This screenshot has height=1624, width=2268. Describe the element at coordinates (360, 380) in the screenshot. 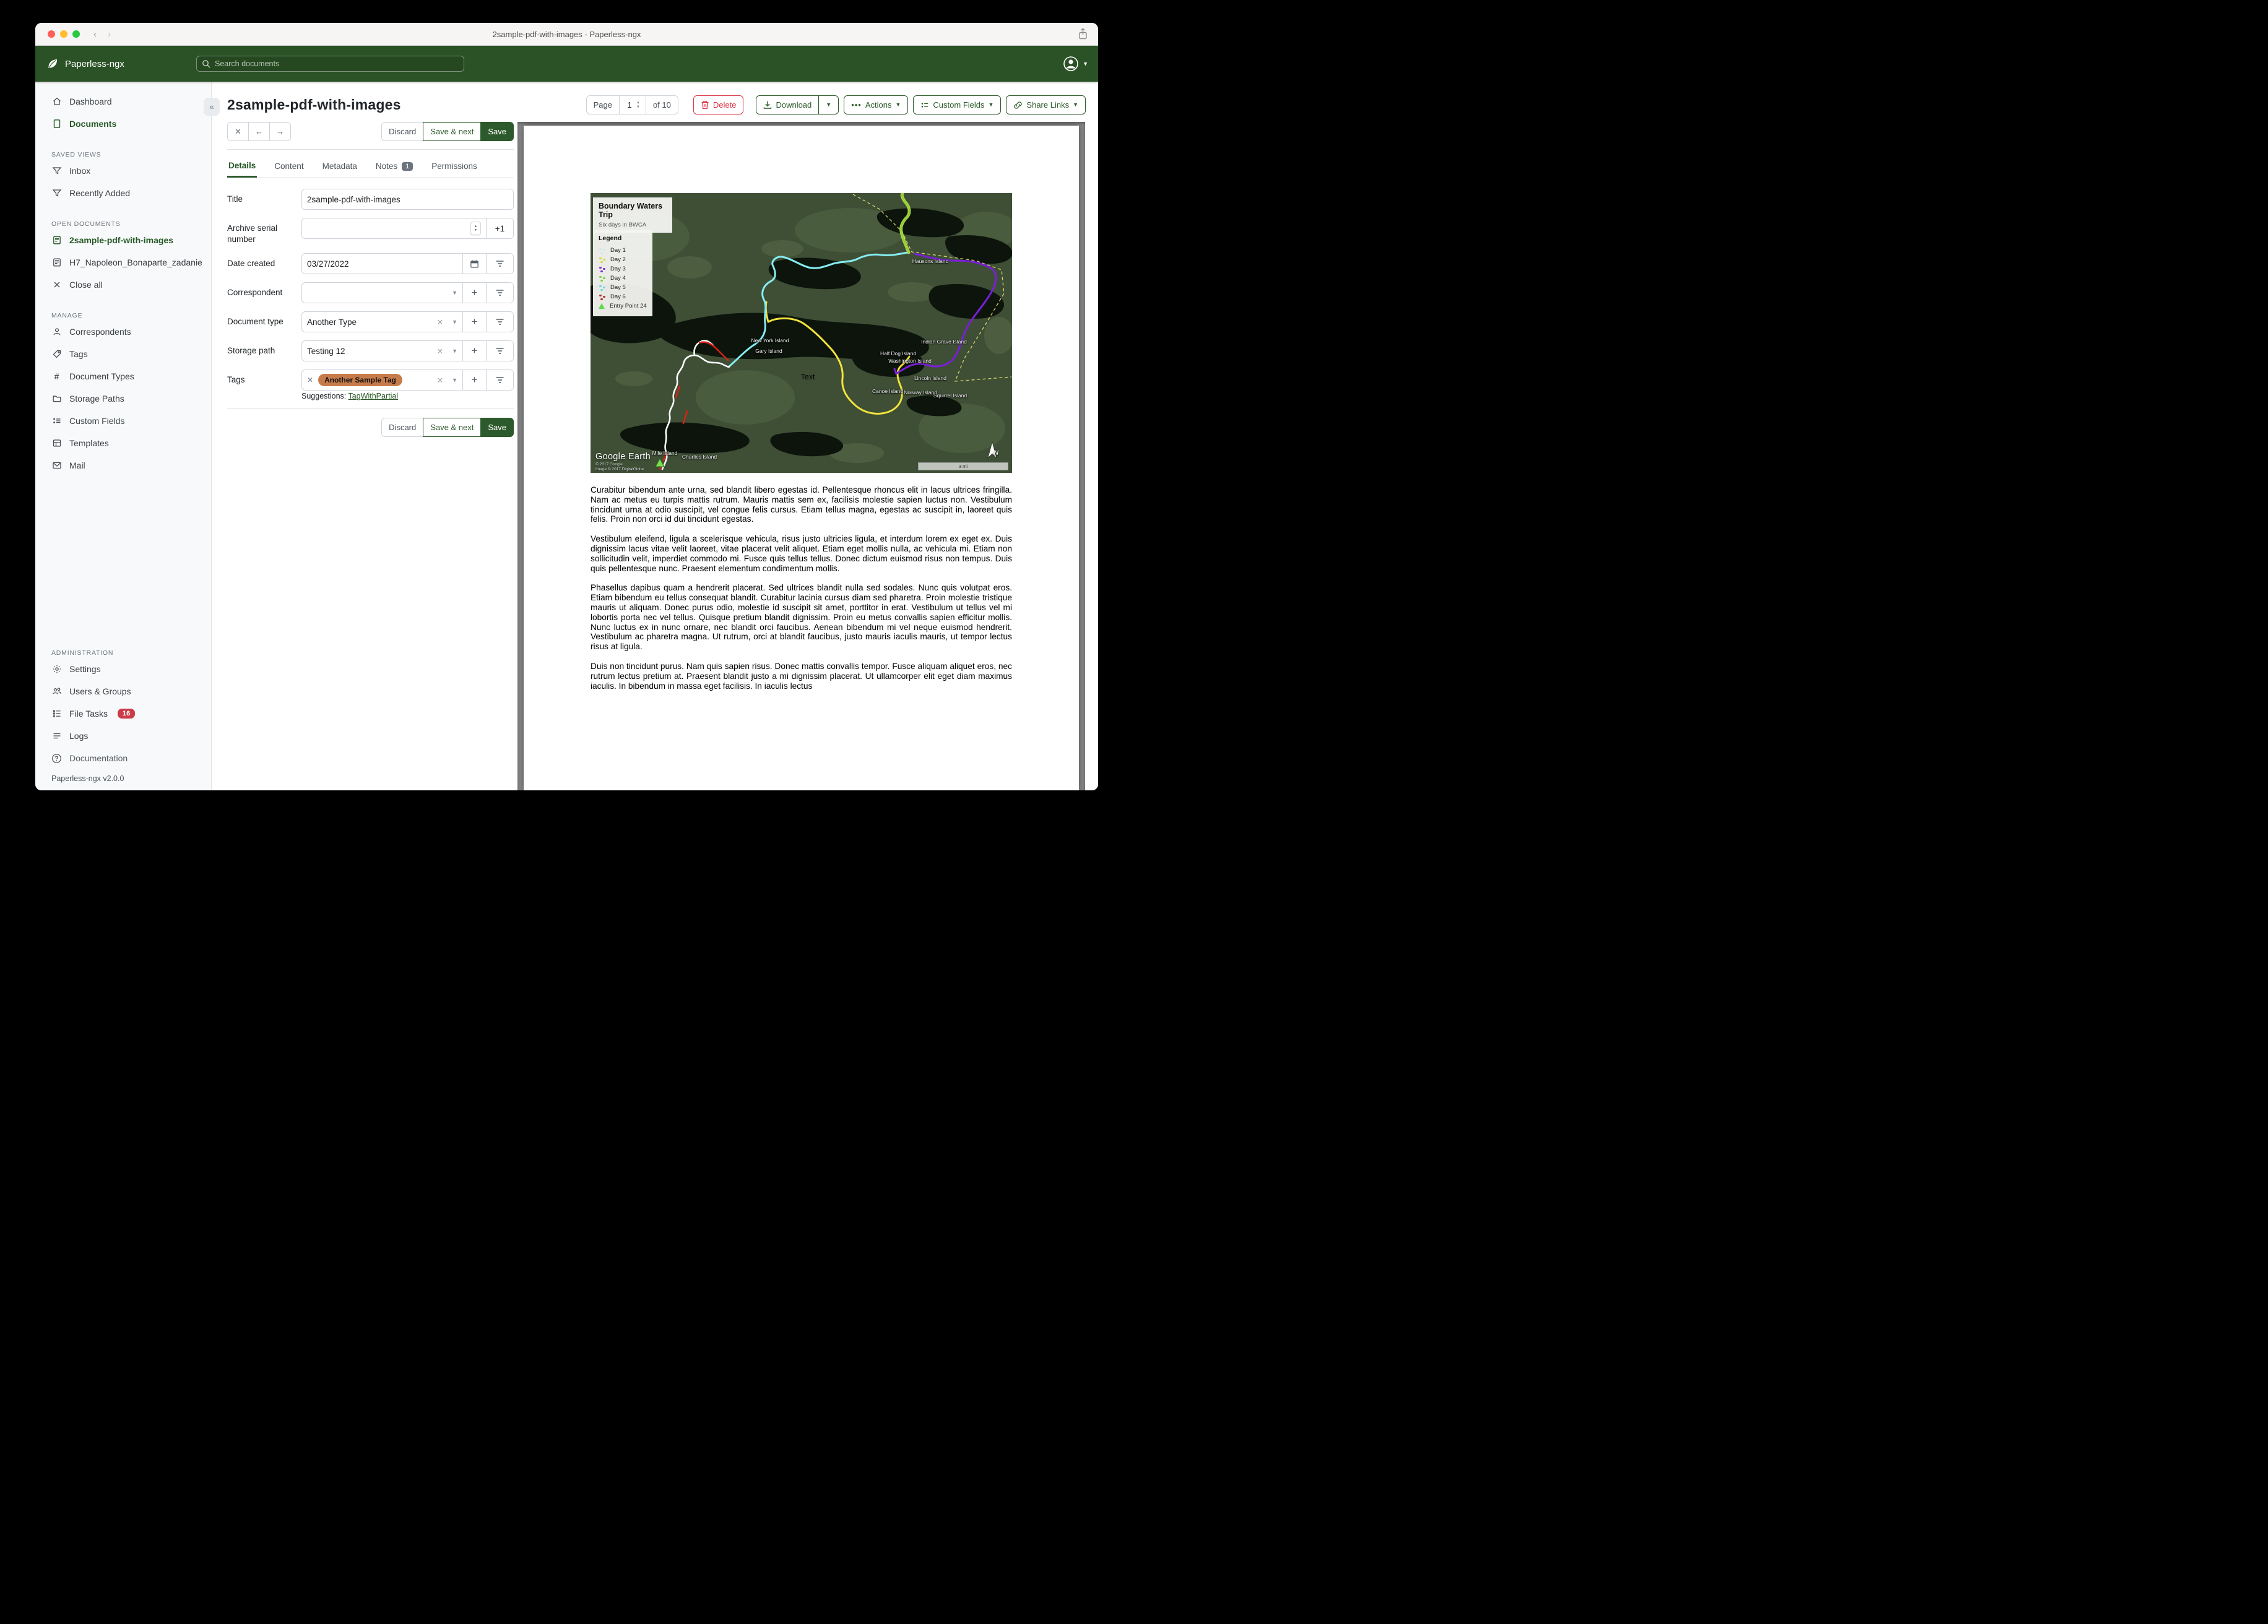

I see `tag-chip: Another Sample Tag` at that location.